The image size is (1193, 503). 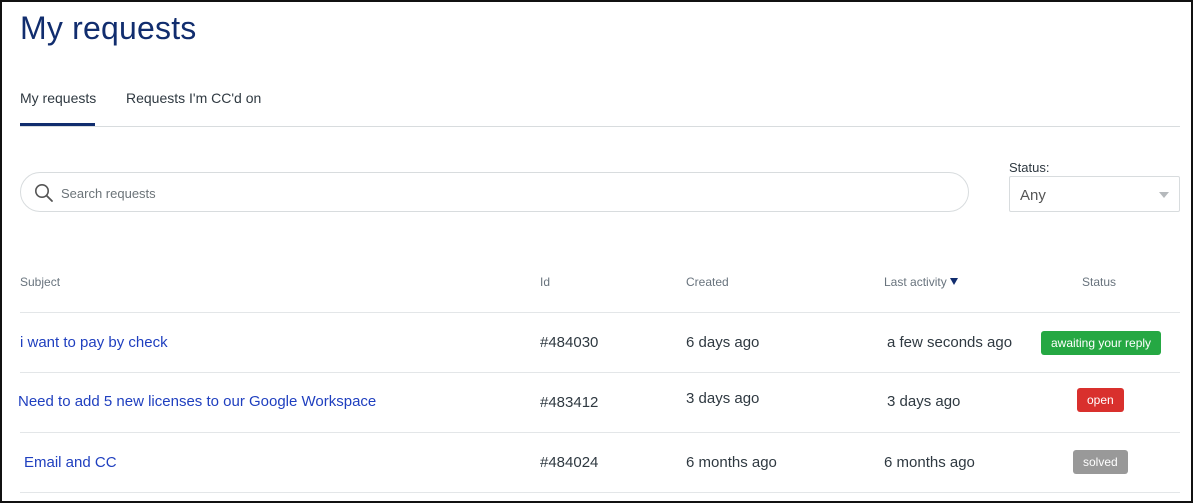 I want to click on tabs-divider, so click(x=600, y=126).